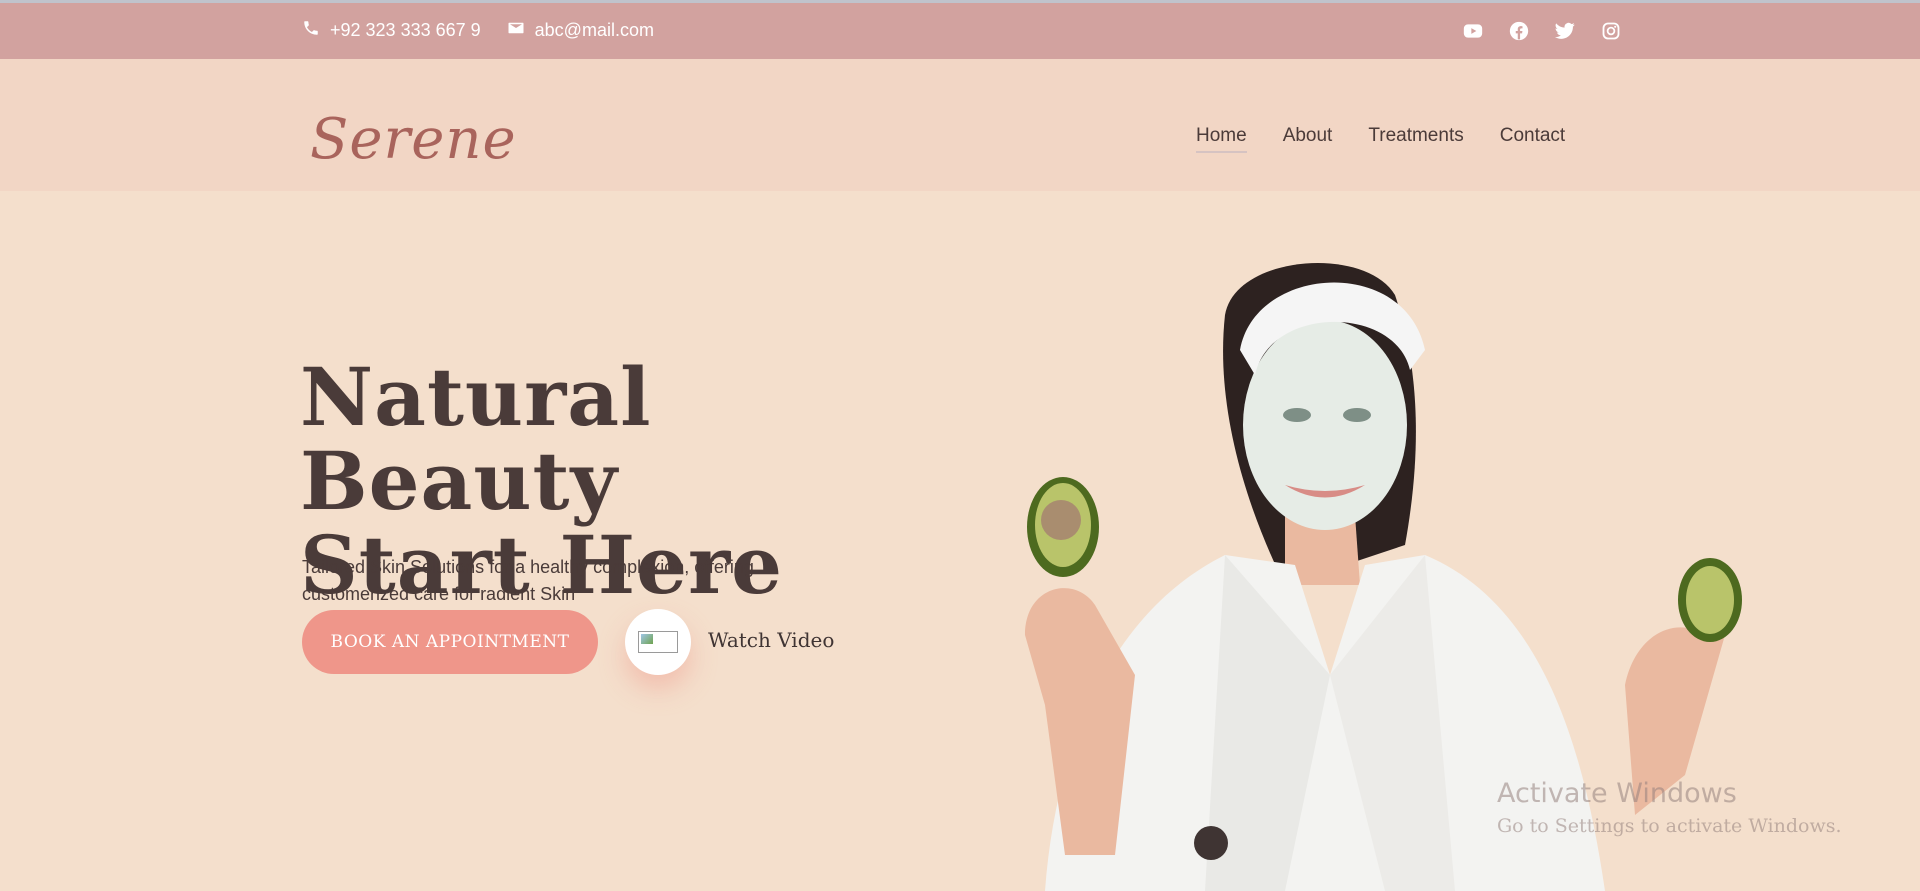  What do you see at coordinates (1542, 31) in the screenshot?
I see `social-links` at bounding box center [1542, 31].